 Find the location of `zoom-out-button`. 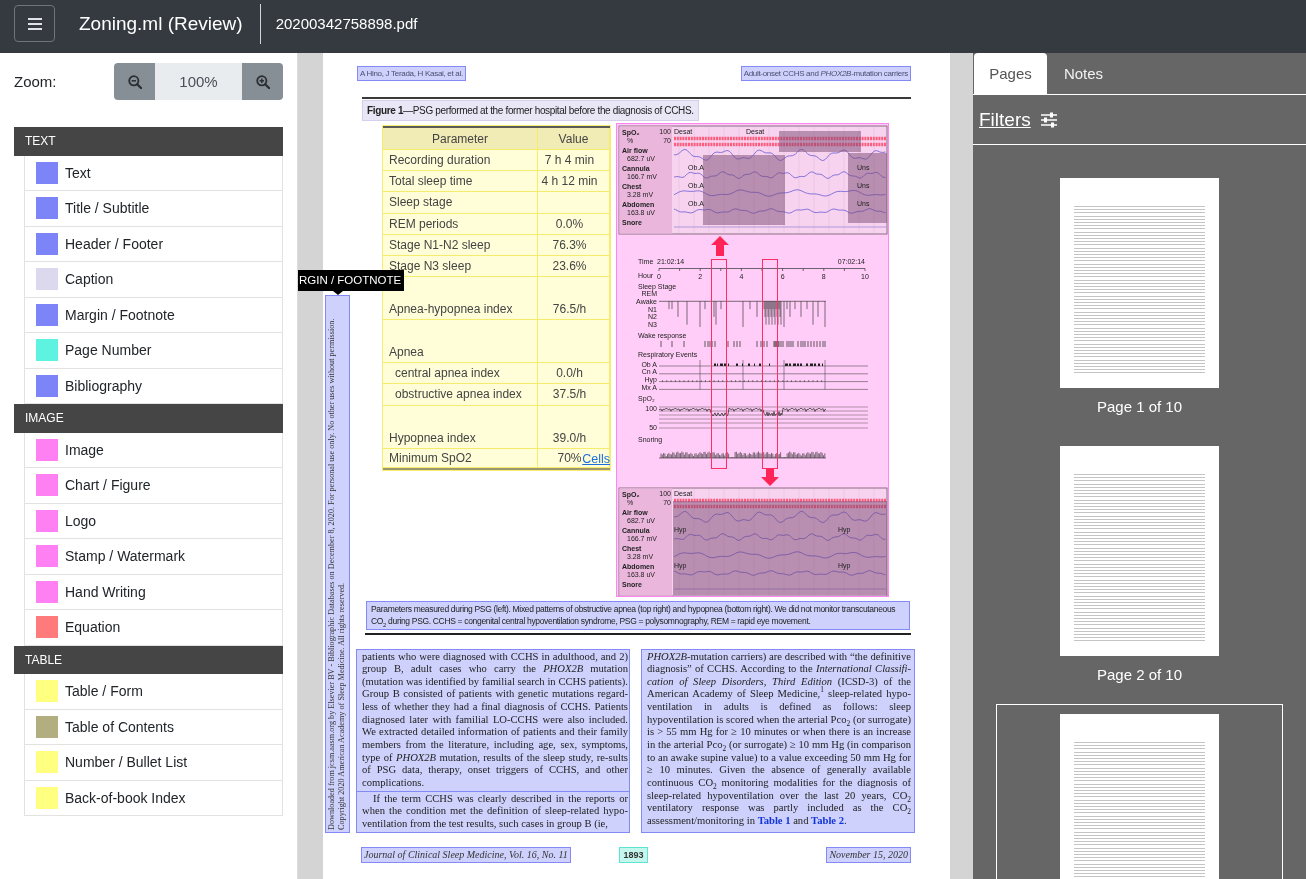

zoom-out-button is located at coordinates (134, 81).